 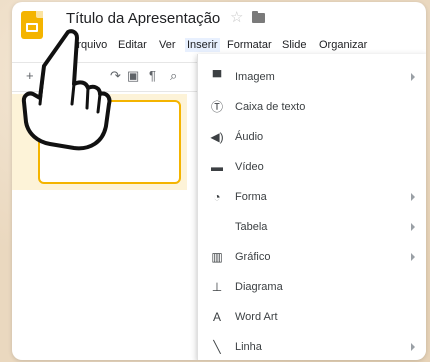 What do you see at coordinates (251, 197) in the screenshot?
I see `menu-item-label: Forma` at bounding box center [251, 197].